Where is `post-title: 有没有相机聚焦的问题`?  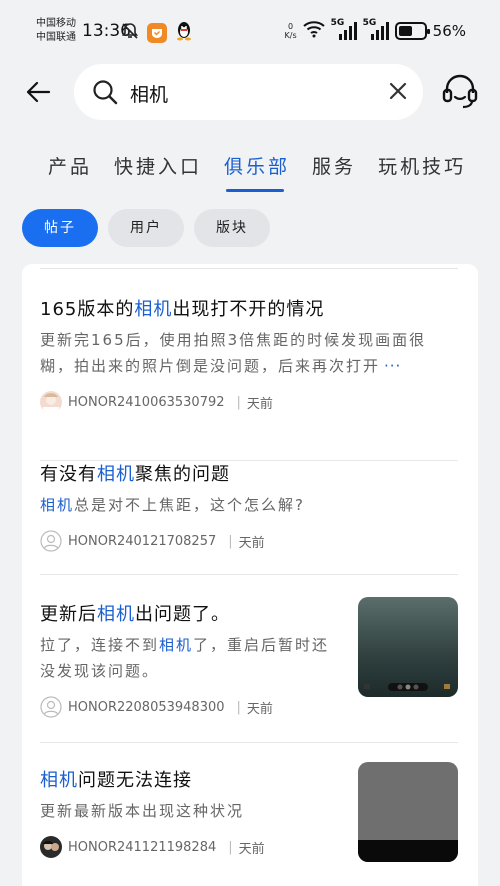
post-title: 有没有相机聚焦的问题 is located at coordinates (249, 473).